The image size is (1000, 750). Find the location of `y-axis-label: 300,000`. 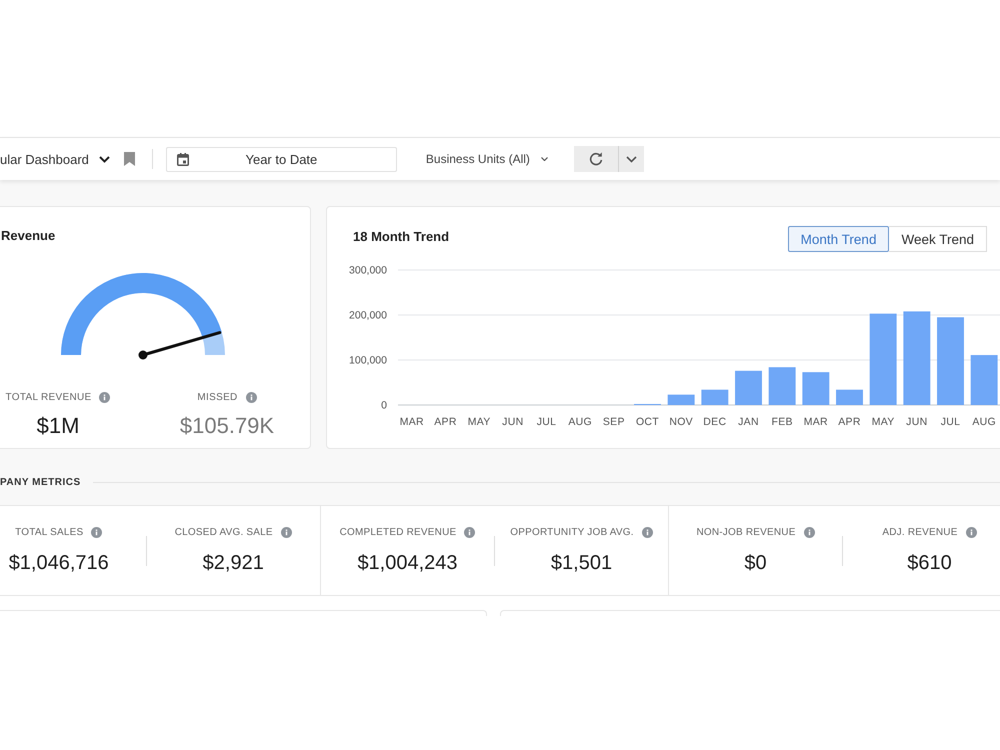

y-axis-label: 300,000 is located at coordinates (368, 270).